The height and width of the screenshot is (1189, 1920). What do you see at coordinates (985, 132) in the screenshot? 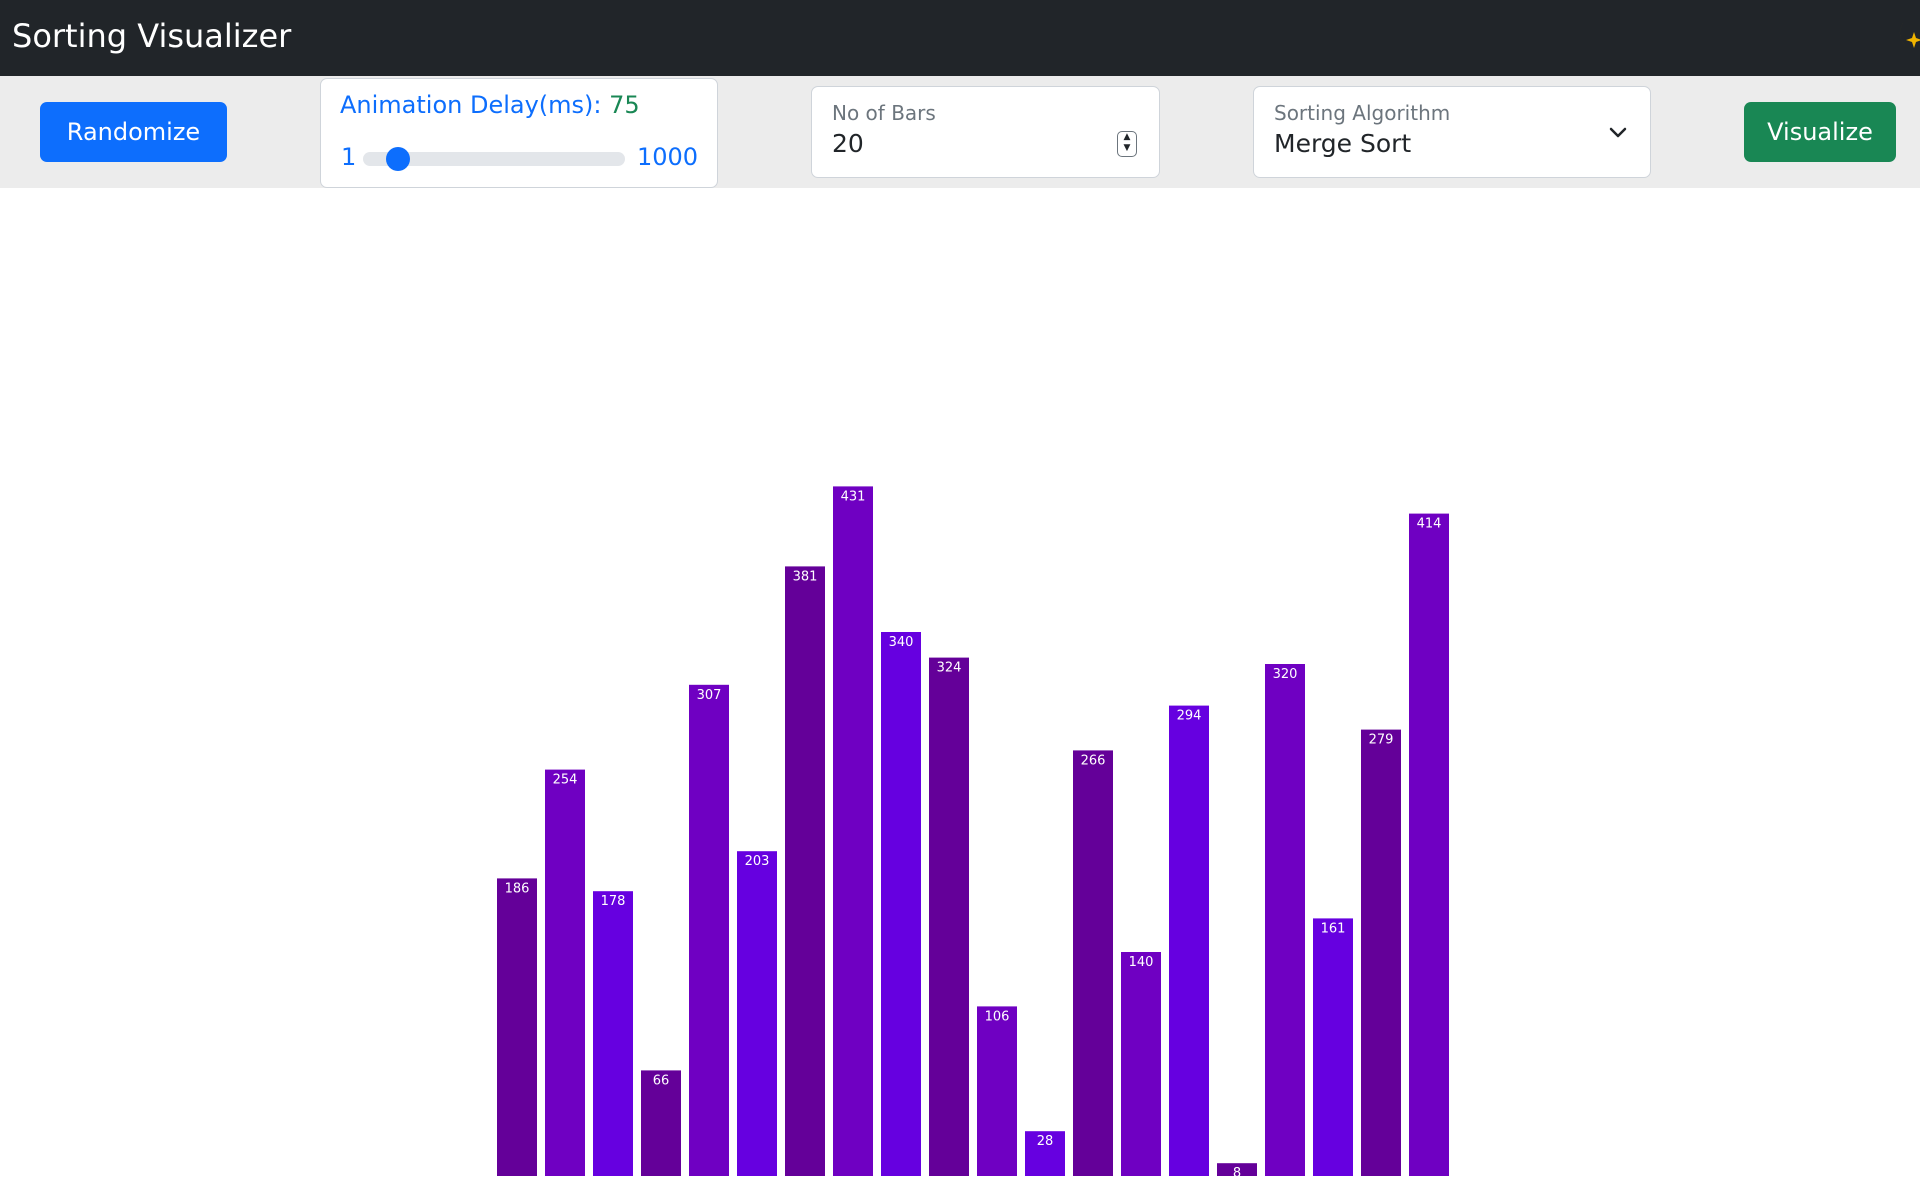
I see `bar-count-field: No of Bars 20 ▲ ▼` at bounding box center [985, 132].